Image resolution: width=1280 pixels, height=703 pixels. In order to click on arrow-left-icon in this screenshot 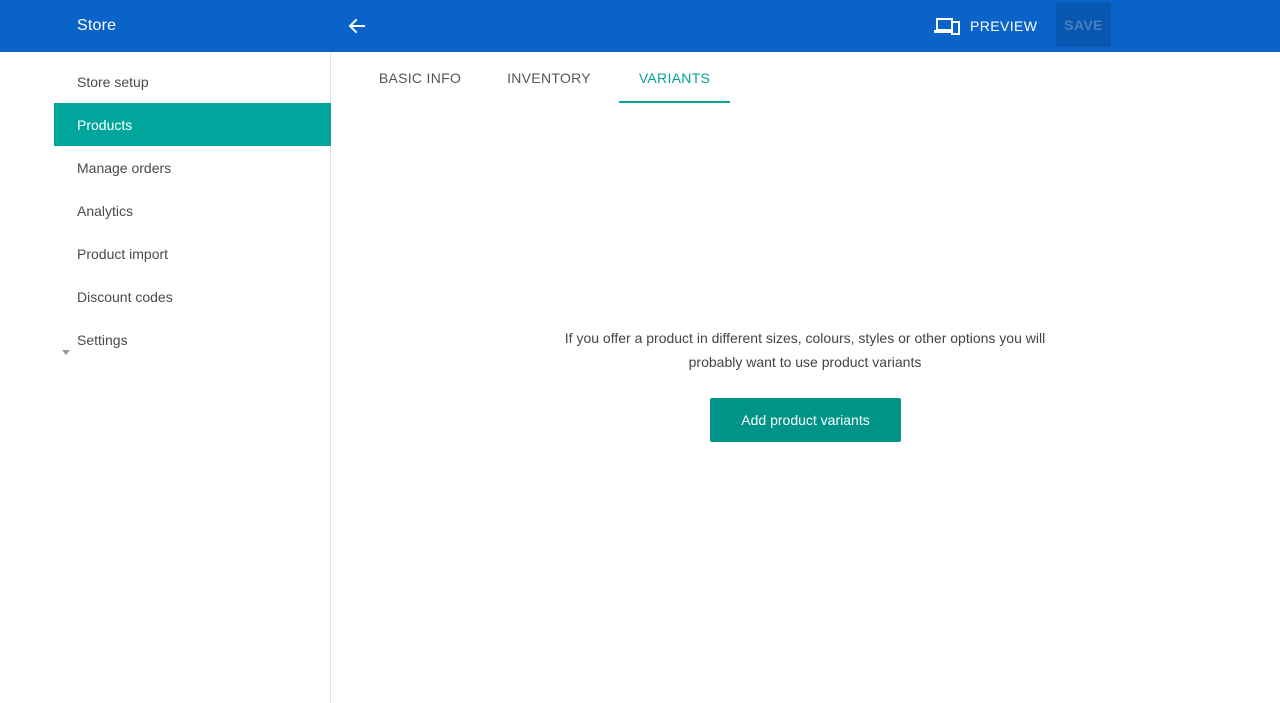, I will do `click(356, 26)`.